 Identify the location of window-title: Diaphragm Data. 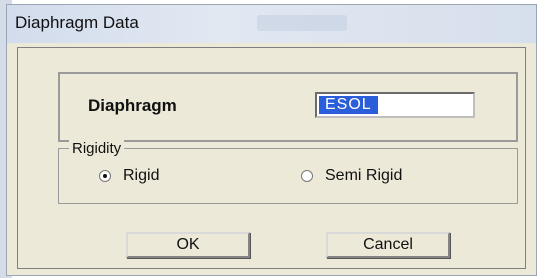
(77, 22).